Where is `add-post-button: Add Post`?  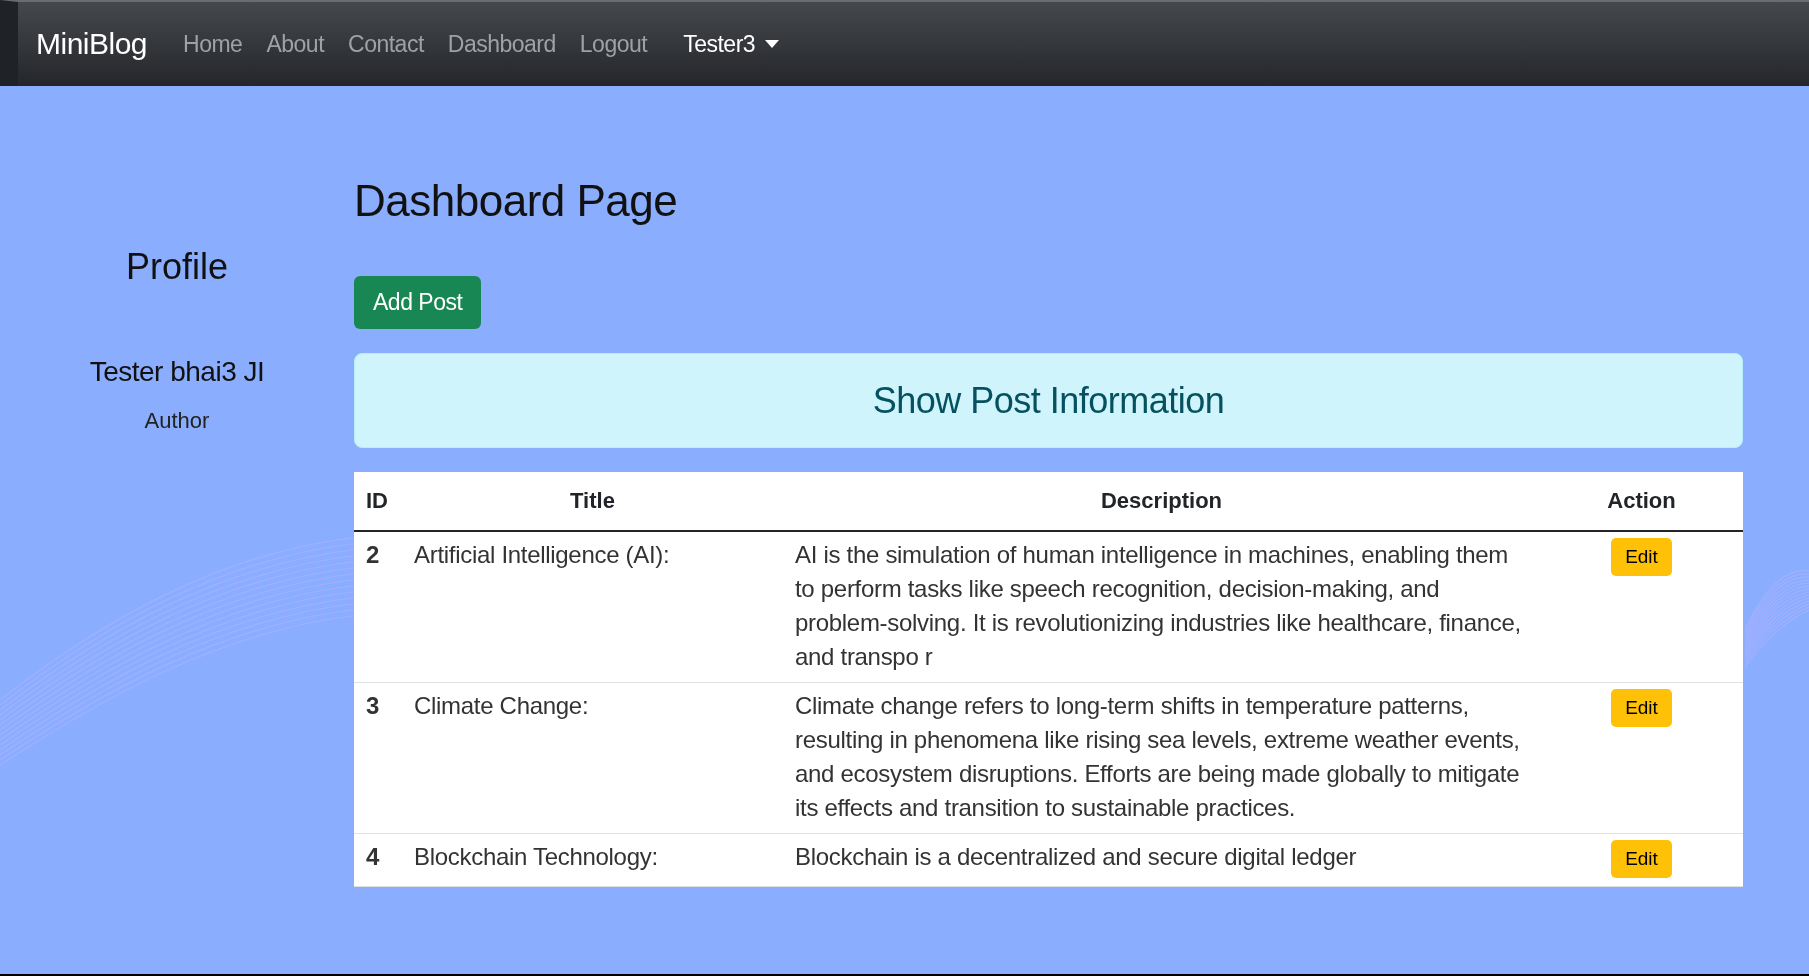
add-post-button: Add Post is located at coordinates (418, 302).